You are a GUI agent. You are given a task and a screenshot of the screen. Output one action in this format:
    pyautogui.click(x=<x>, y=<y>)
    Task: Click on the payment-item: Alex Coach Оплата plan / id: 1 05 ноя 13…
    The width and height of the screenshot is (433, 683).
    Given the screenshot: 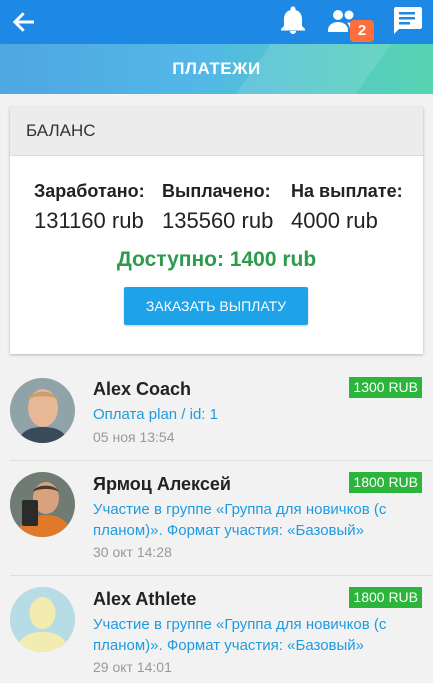 What is the action you would take?
    pyautogui.click(x=216, y=413)
    